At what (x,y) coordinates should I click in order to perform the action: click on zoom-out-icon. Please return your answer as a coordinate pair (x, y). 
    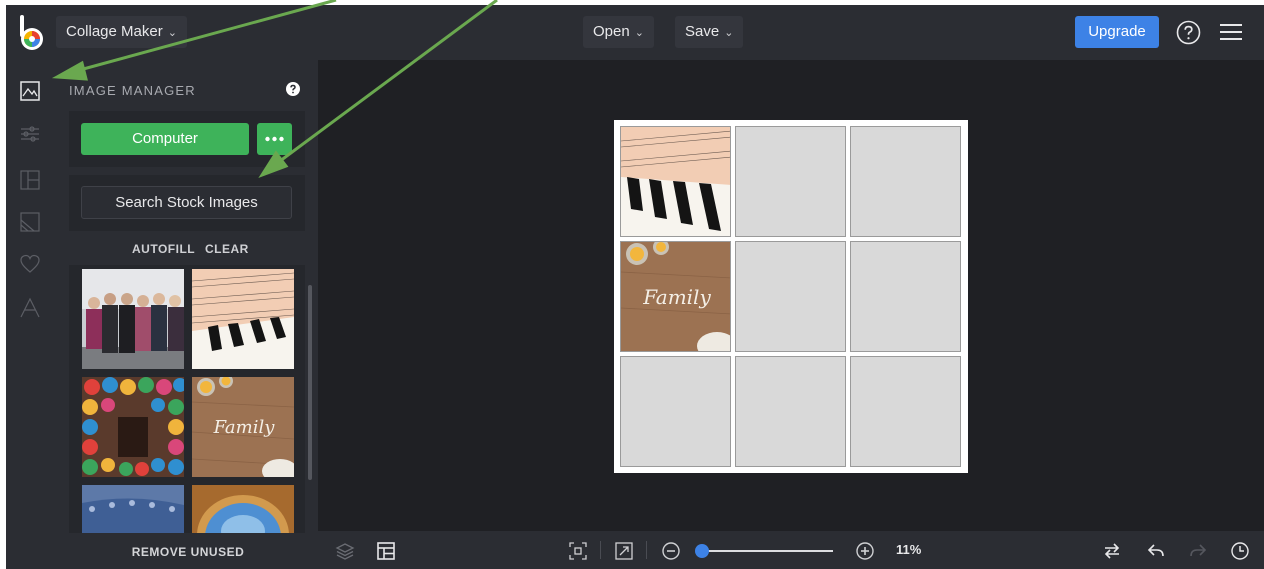
    Looking at the image, I should click on (671, 551).